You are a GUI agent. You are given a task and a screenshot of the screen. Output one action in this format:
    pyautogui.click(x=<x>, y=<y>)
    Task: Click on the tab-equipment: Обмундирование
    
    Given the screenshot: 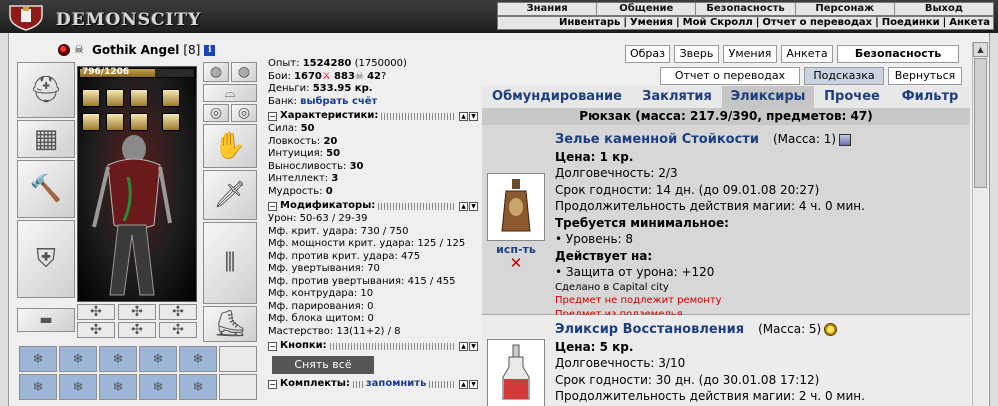 What is the action you would take?
    pyautogui.click(x=557, y=97)
    